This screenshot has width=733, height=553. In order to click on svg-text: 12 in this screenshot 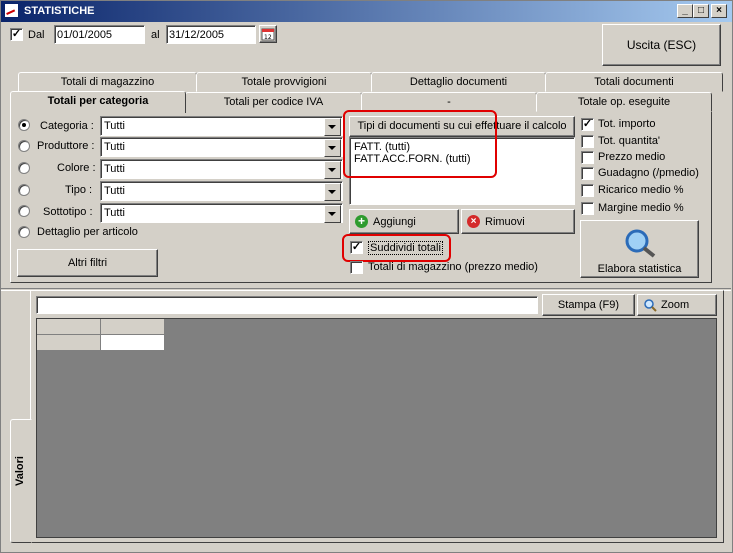, I will do `click(268, 37)`.